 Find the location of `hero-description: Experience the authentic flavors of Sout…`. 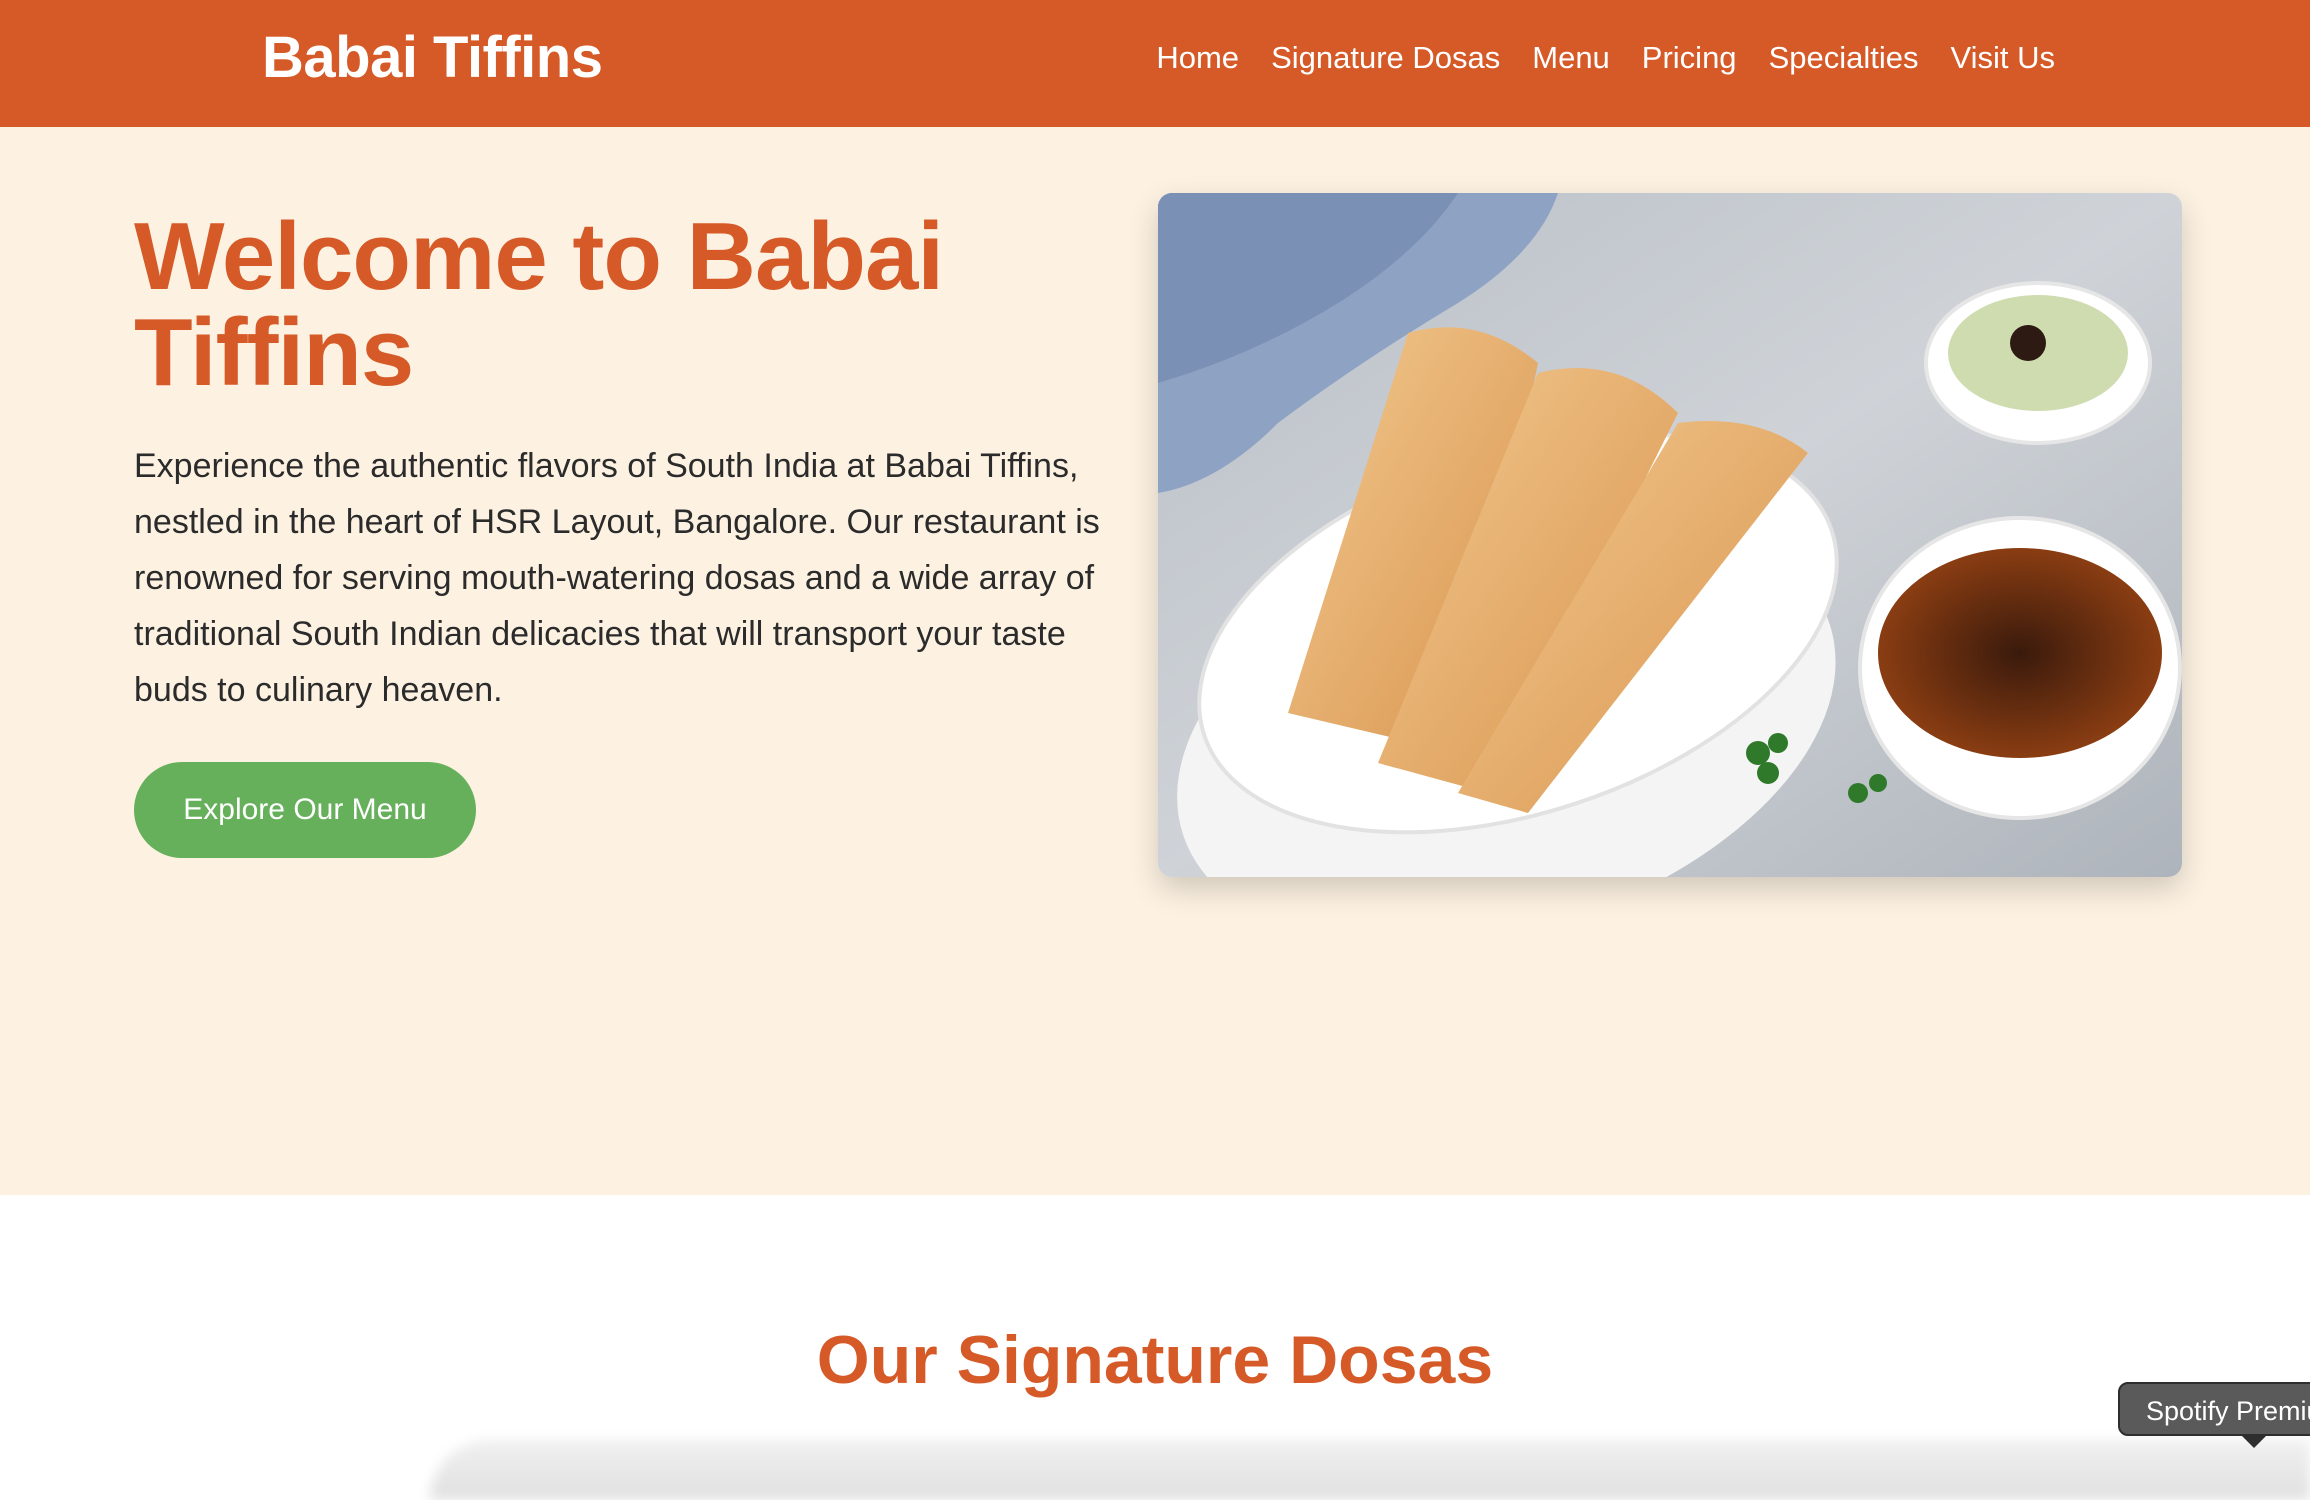

hero-description: Experience the authentic flavors of Sout… is located at coordinates (617, 578).